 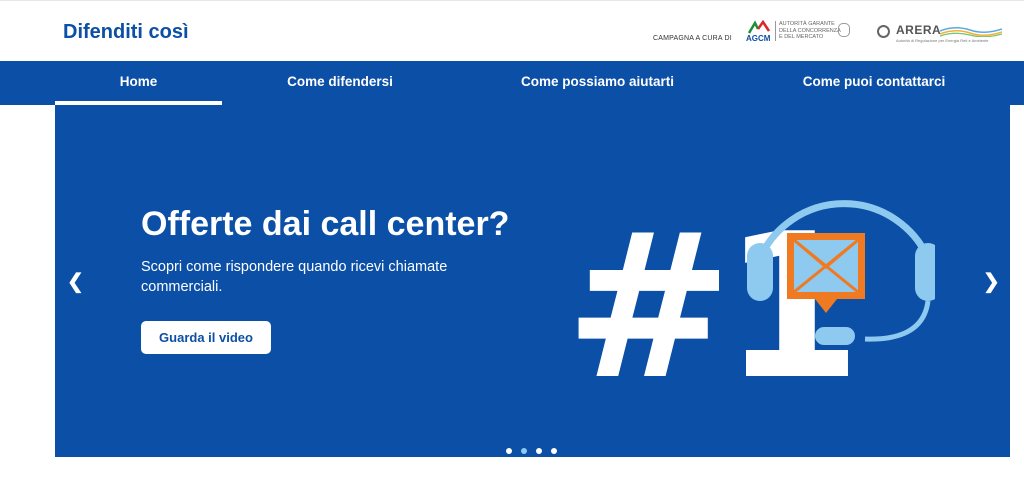 What do you see at coordinates (524, 451) in the screenshot?
I see `carousel-dot-active` at bounding box center [524, 451].